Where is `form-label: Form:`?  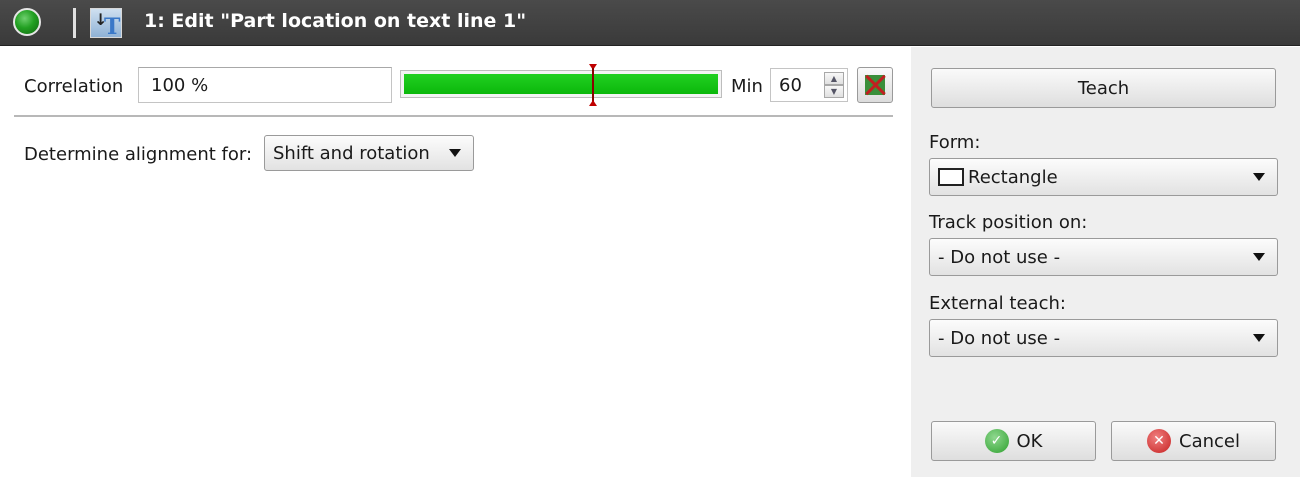 form-label: Form: is located at coordinates (955, 142).